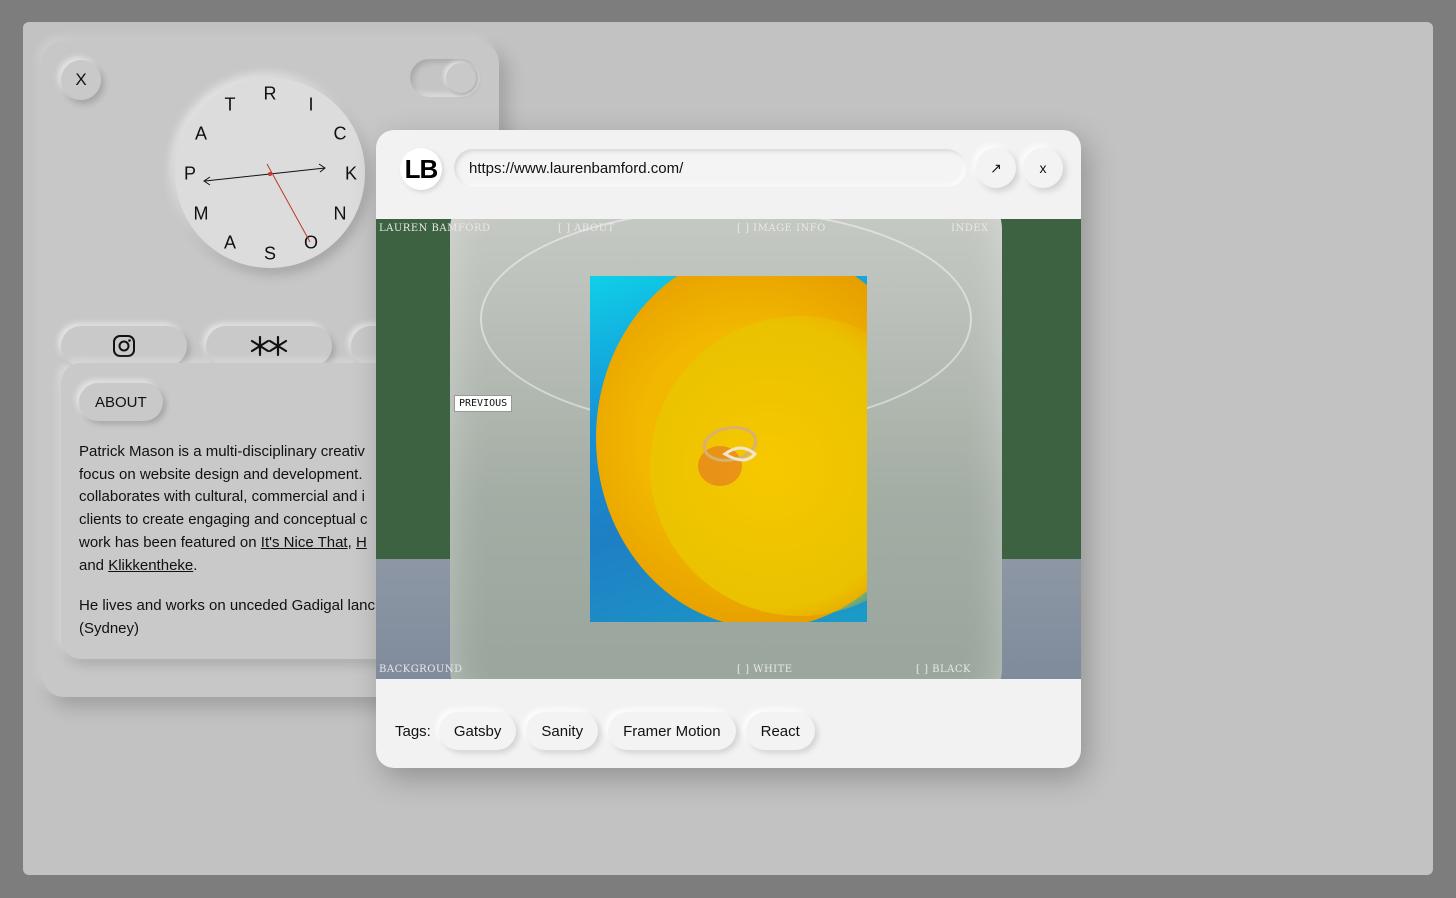 Image resolution: width=1456 pixels, height=898 pixels. What do you see at coordinates (586, 228) in the screenshot?
I see `site-nav-about: [ ] ABOUT` at bounding box center [586, 228].